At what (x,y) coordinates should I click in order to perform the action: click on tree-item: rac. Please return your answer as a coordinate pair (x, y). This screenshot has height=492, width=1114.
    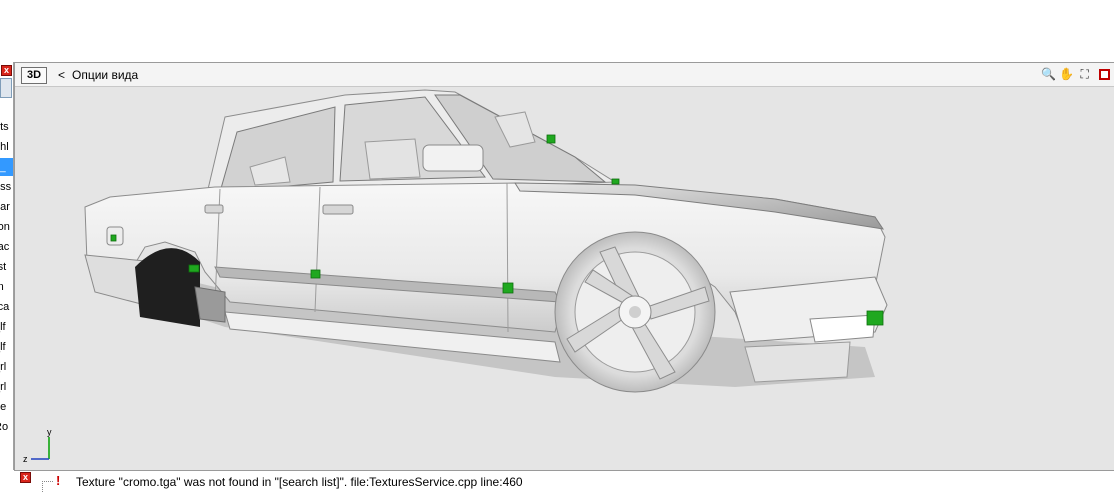
    Looking at the image, I should click on (6, 247).